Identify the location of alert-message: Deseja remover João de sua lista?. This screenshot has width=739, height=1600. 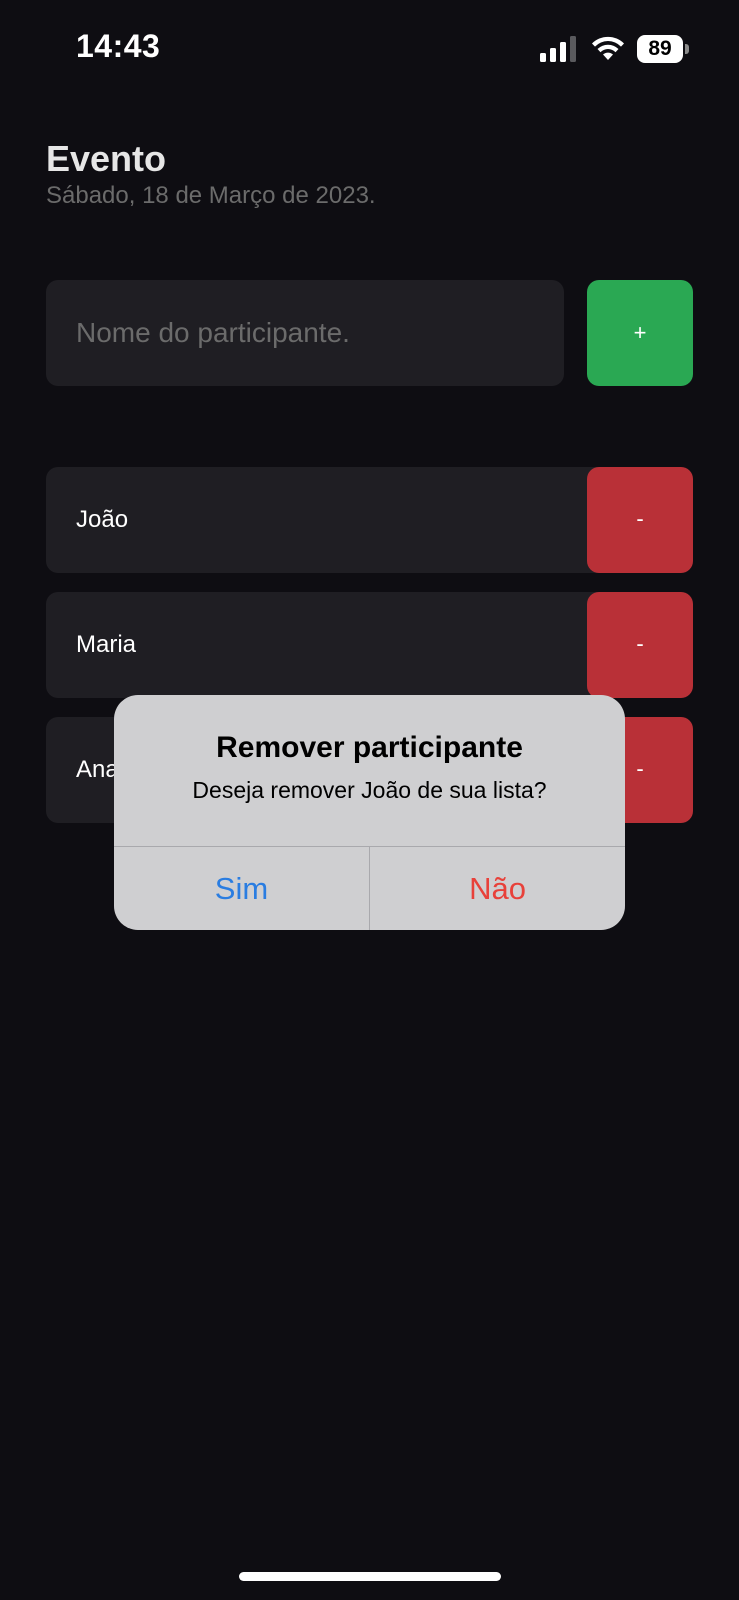
(369, 790).